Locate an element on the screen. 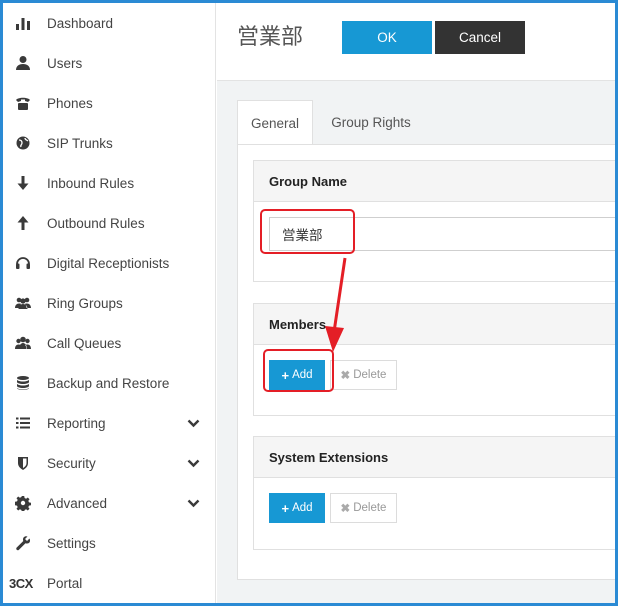  gear-icon is located at coordinates (23, 503).